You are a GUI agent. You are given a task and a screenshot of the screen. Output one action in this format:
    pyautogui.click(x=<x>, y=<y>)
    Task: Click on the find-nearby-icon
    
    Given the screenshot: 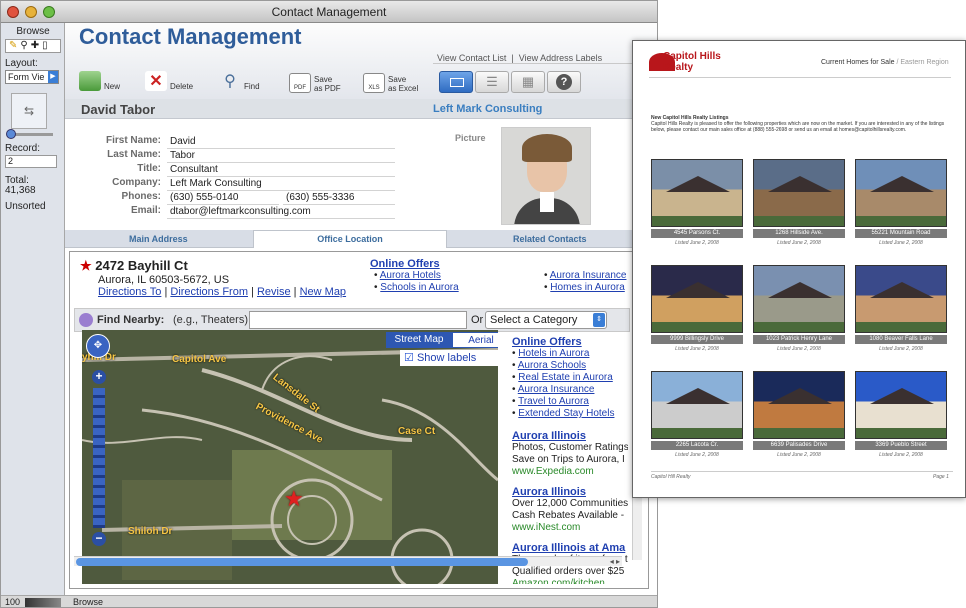 What is the action you would take?
    pyautogui.click(x=86, y=320)
    